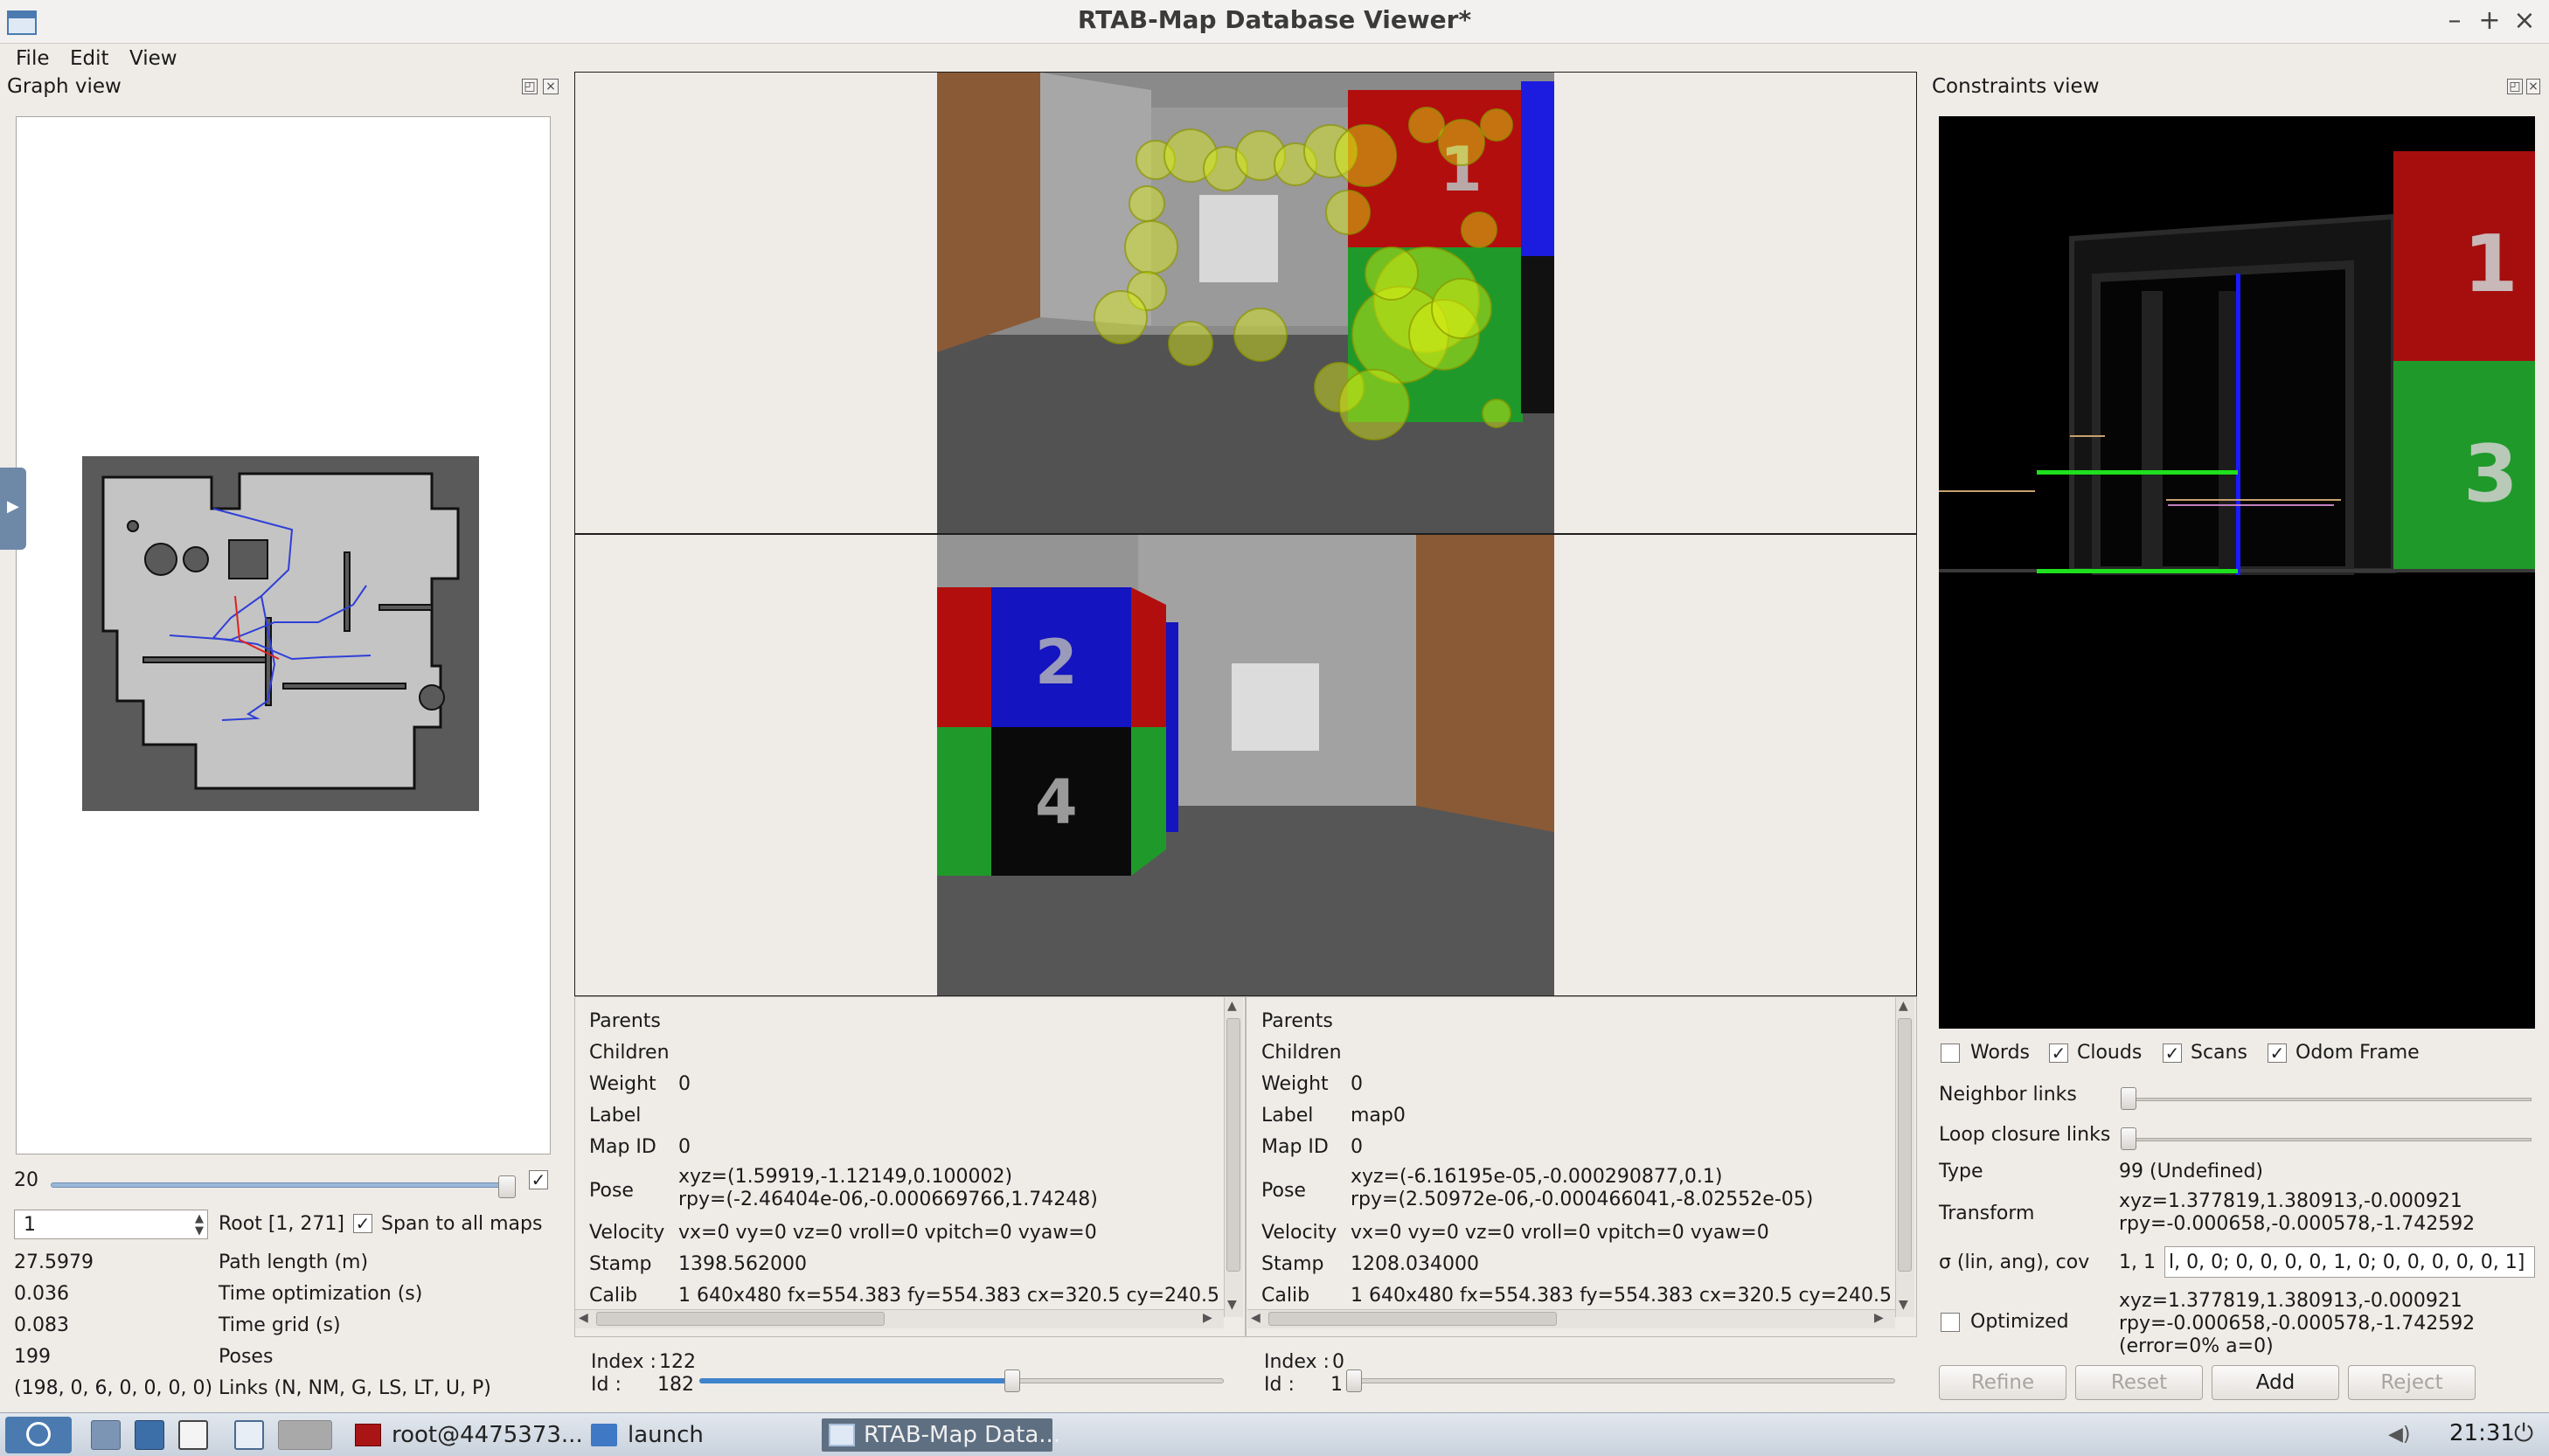 The image size is (2549, 1456). I want to click on right-index-slider, so click(1620, 1381).